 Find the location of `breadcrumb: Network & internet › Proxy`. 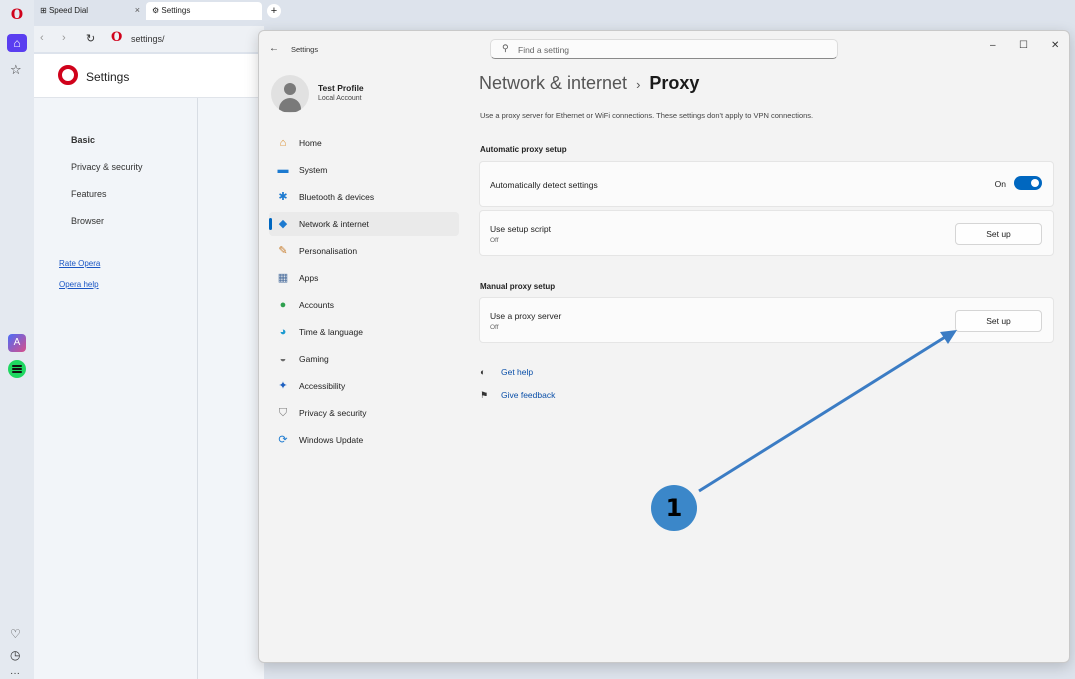

breadcrumb: Network & internet › Proxy is located at coordinates (589, 83).